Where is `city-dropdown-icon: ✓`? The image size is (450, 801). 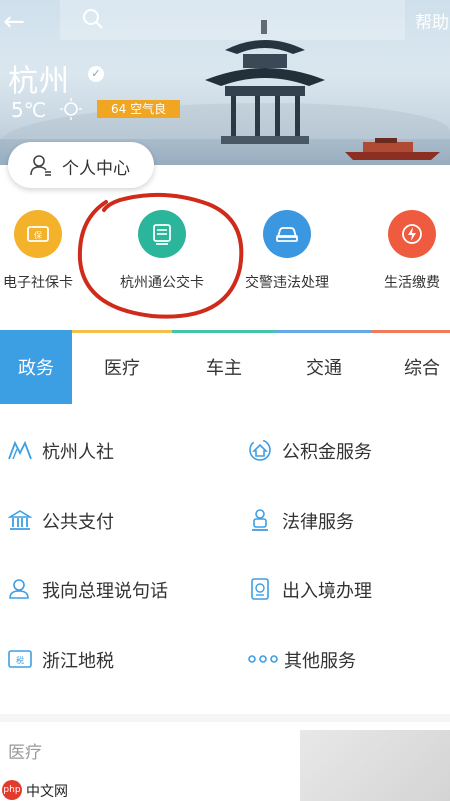 city-dropdown-icon: ✓ is located at coordinates (96, 74).